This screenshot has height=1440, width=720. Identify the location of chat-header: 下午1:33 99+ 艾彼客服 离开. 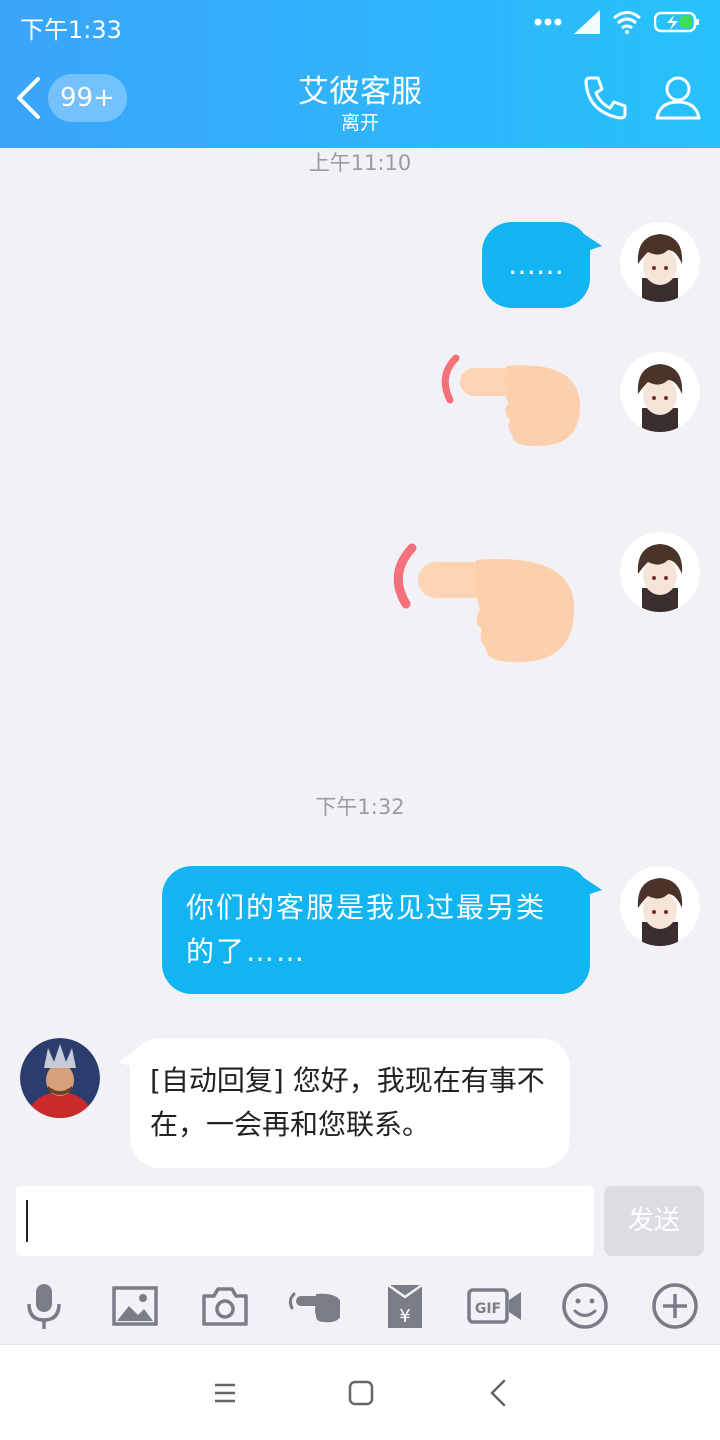
(360, 74).